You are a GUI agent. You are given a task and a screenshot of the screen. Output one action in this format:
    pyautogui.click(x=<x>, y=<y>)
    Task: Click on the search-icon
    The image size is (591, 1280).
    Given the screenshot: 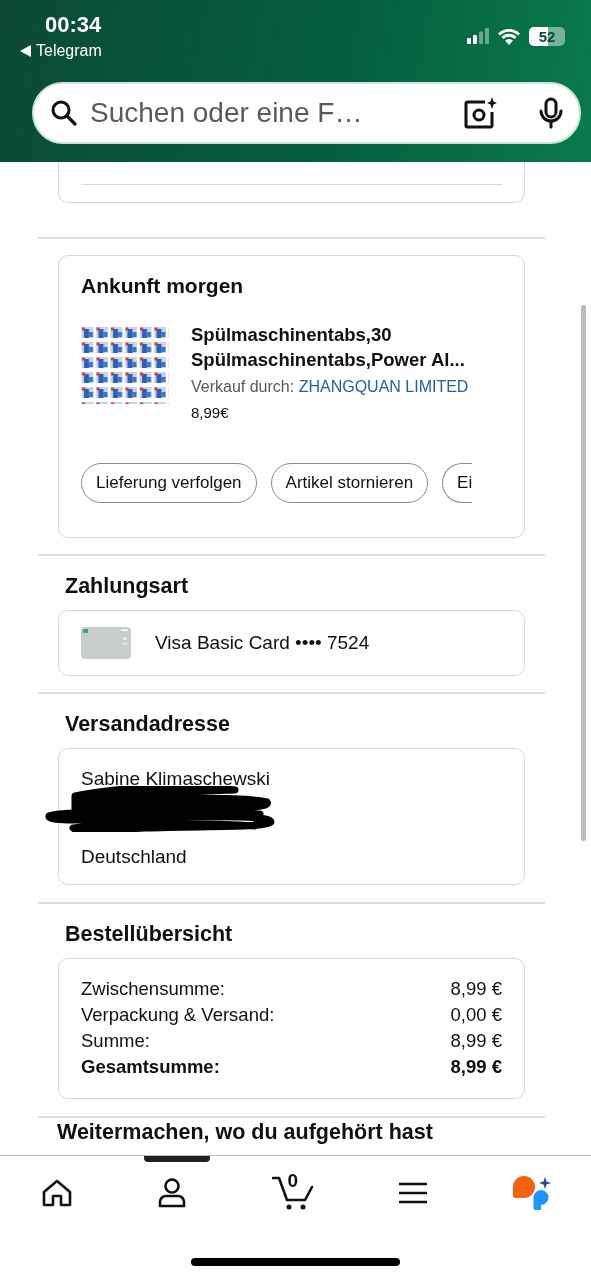 What is the action you would take?
    pyautogui.click(x=64, y=113)
    